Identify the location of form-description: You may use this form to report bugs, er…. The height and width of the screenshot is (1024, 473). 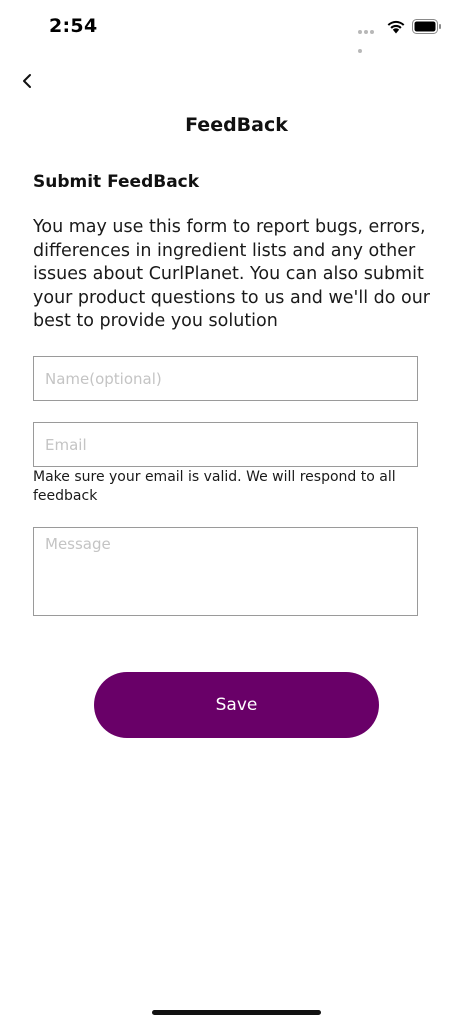
(232, 274).